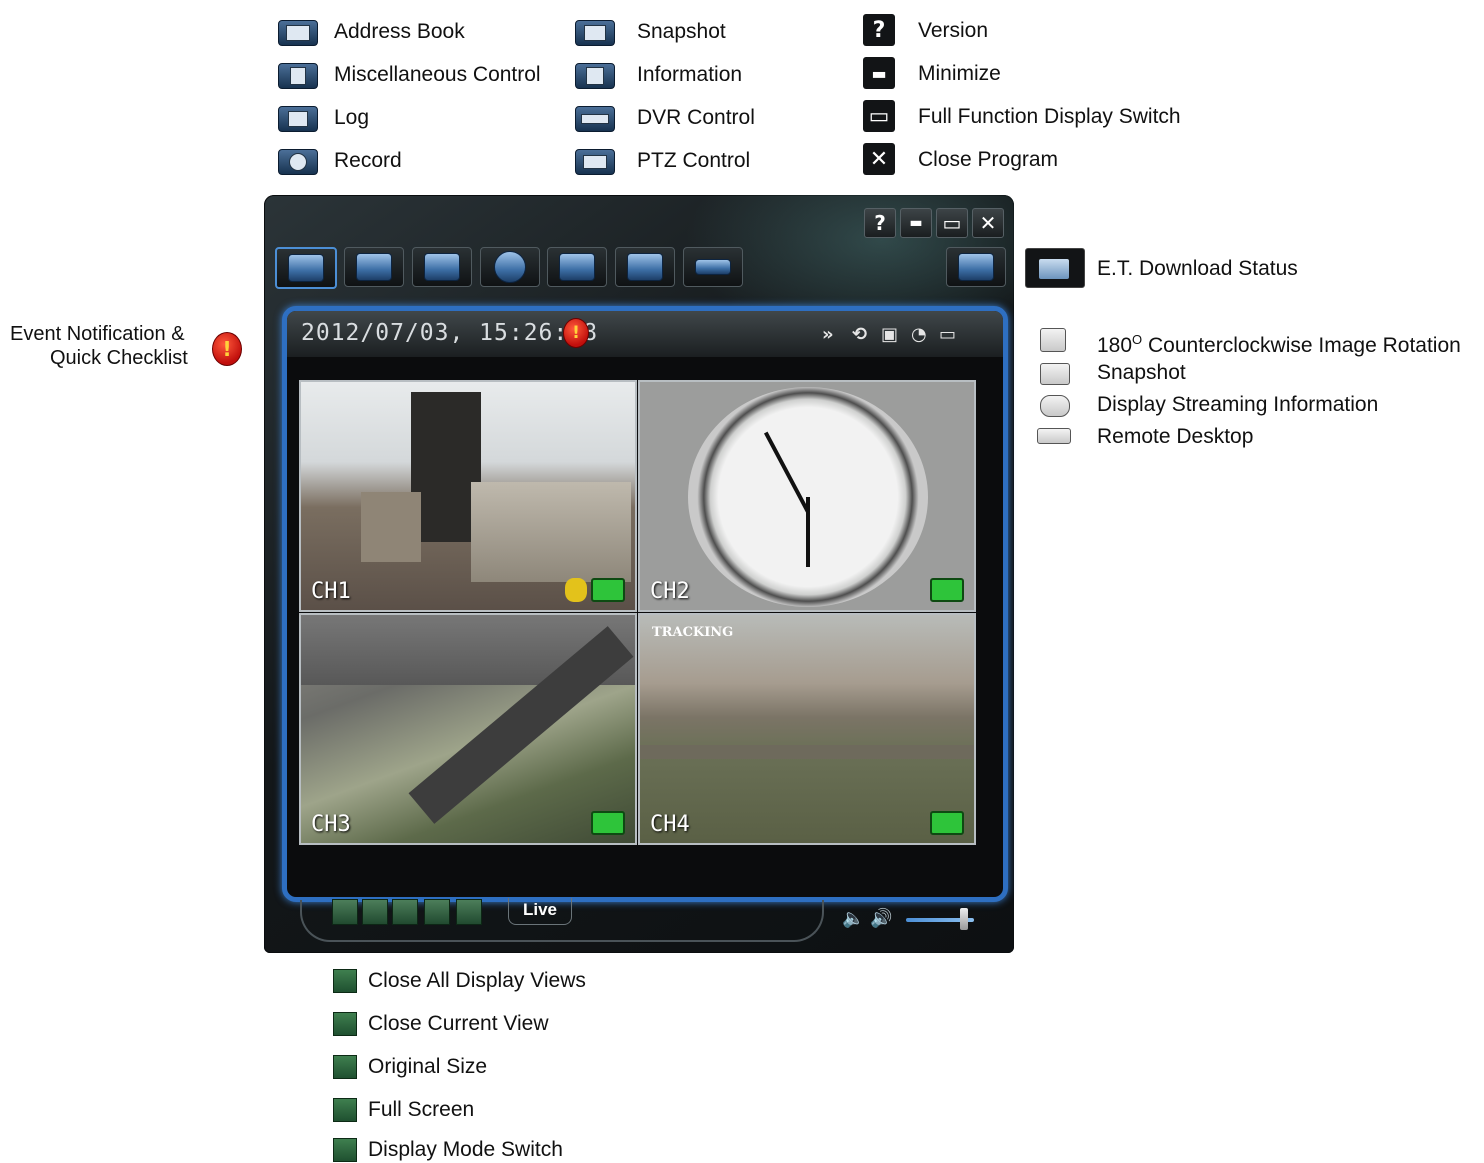  I want to click on channel-view-4: TRACKING CH4, so click(807, 729).